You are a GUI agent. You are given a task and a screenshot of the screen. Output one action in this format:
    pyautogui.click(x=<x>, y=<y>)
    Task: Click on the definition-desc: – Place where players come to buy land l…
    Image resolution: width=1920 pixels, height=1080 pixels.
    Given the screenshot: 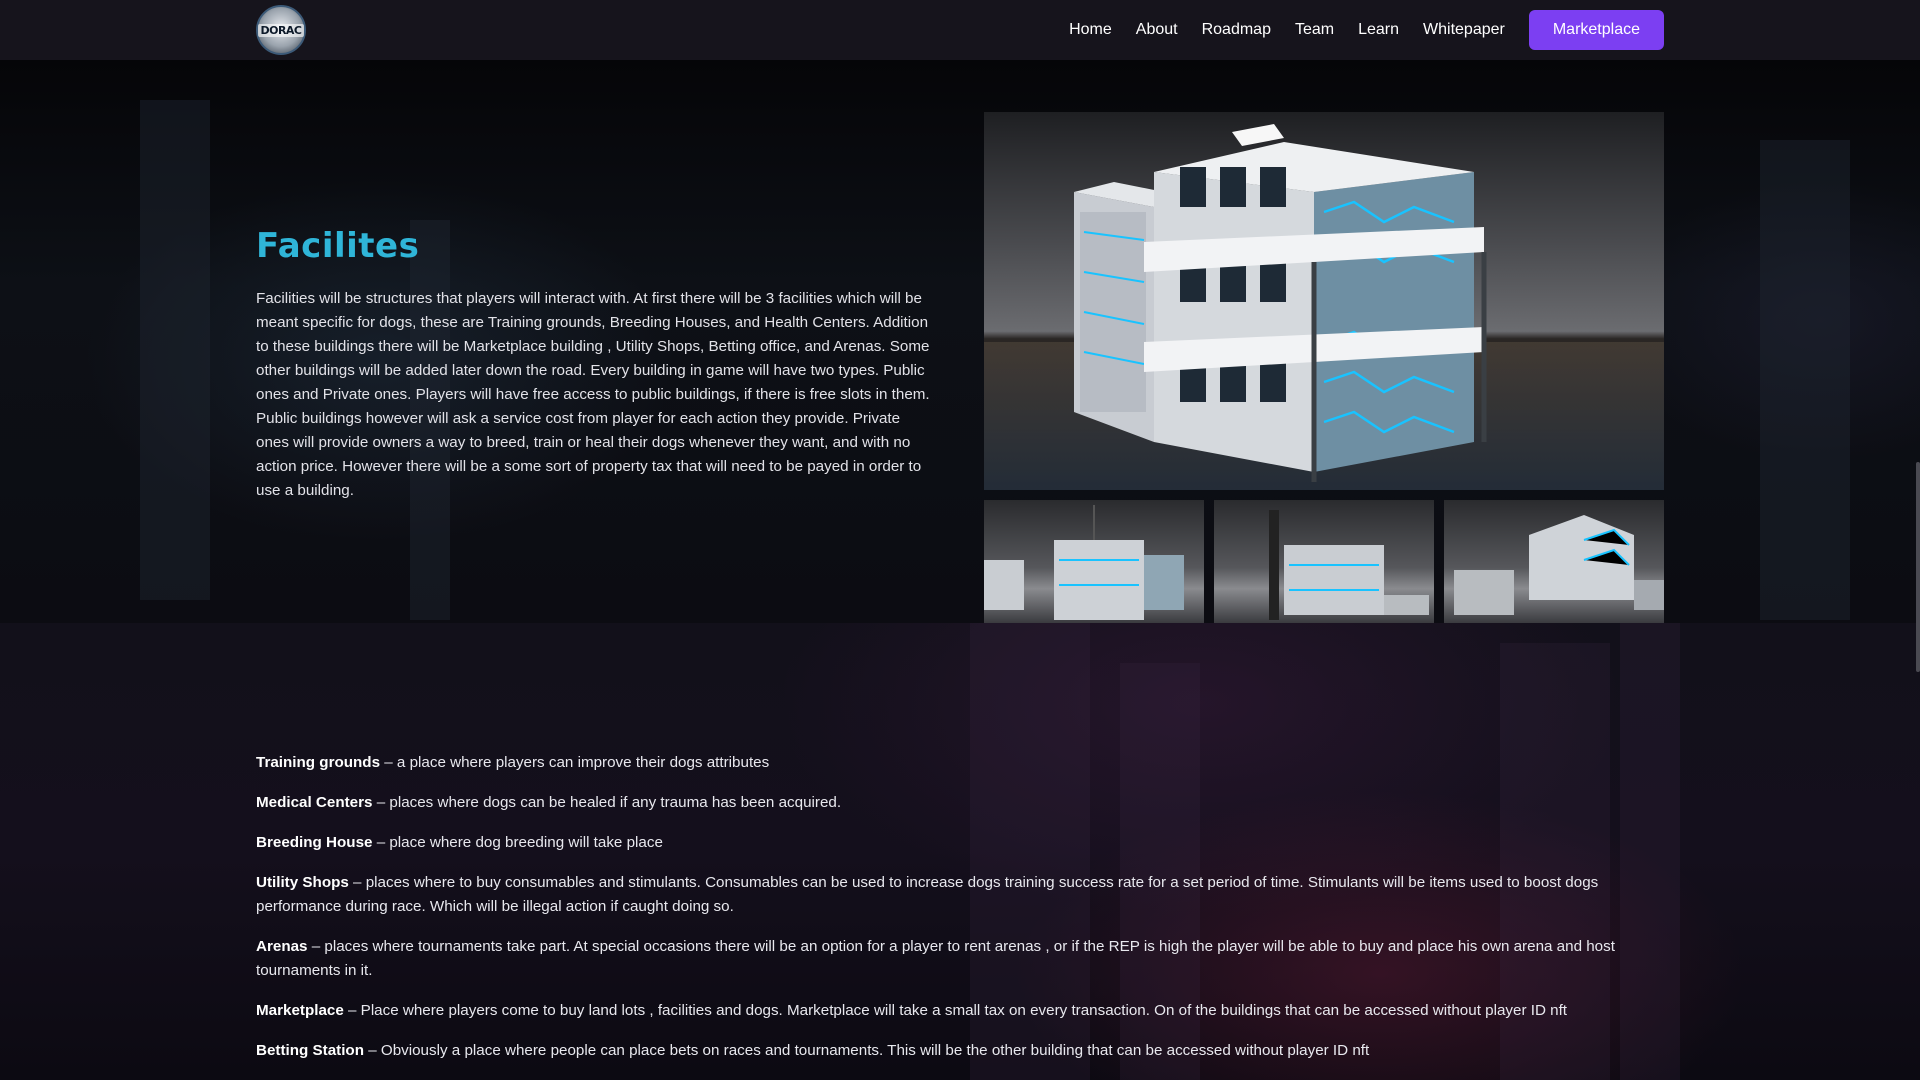 What is the action you would take?
    pyautogui.click(x=955, y=1010)
    